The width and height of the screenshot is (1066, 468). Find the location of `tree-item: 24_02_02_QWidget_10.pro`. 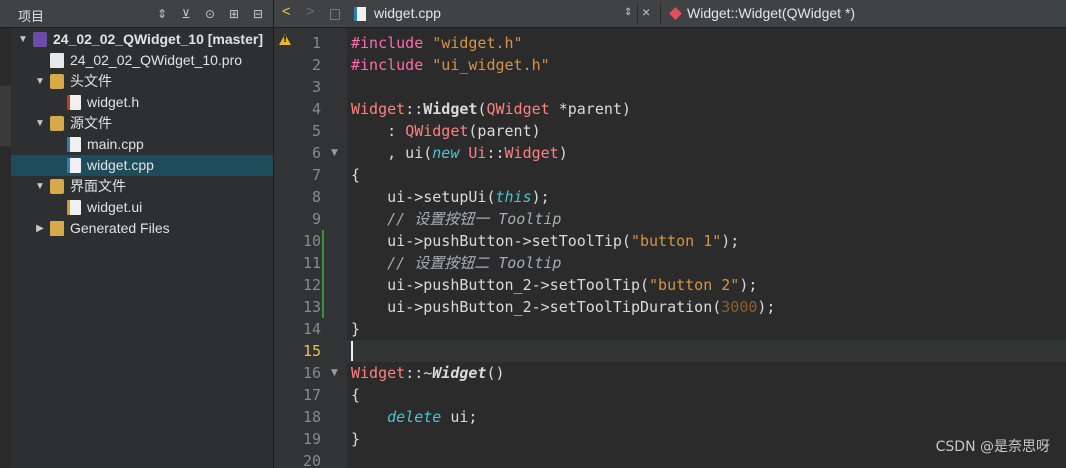

tree-item: 24_02_02_QWidget_10.pro is located at coordinates (142, 60).